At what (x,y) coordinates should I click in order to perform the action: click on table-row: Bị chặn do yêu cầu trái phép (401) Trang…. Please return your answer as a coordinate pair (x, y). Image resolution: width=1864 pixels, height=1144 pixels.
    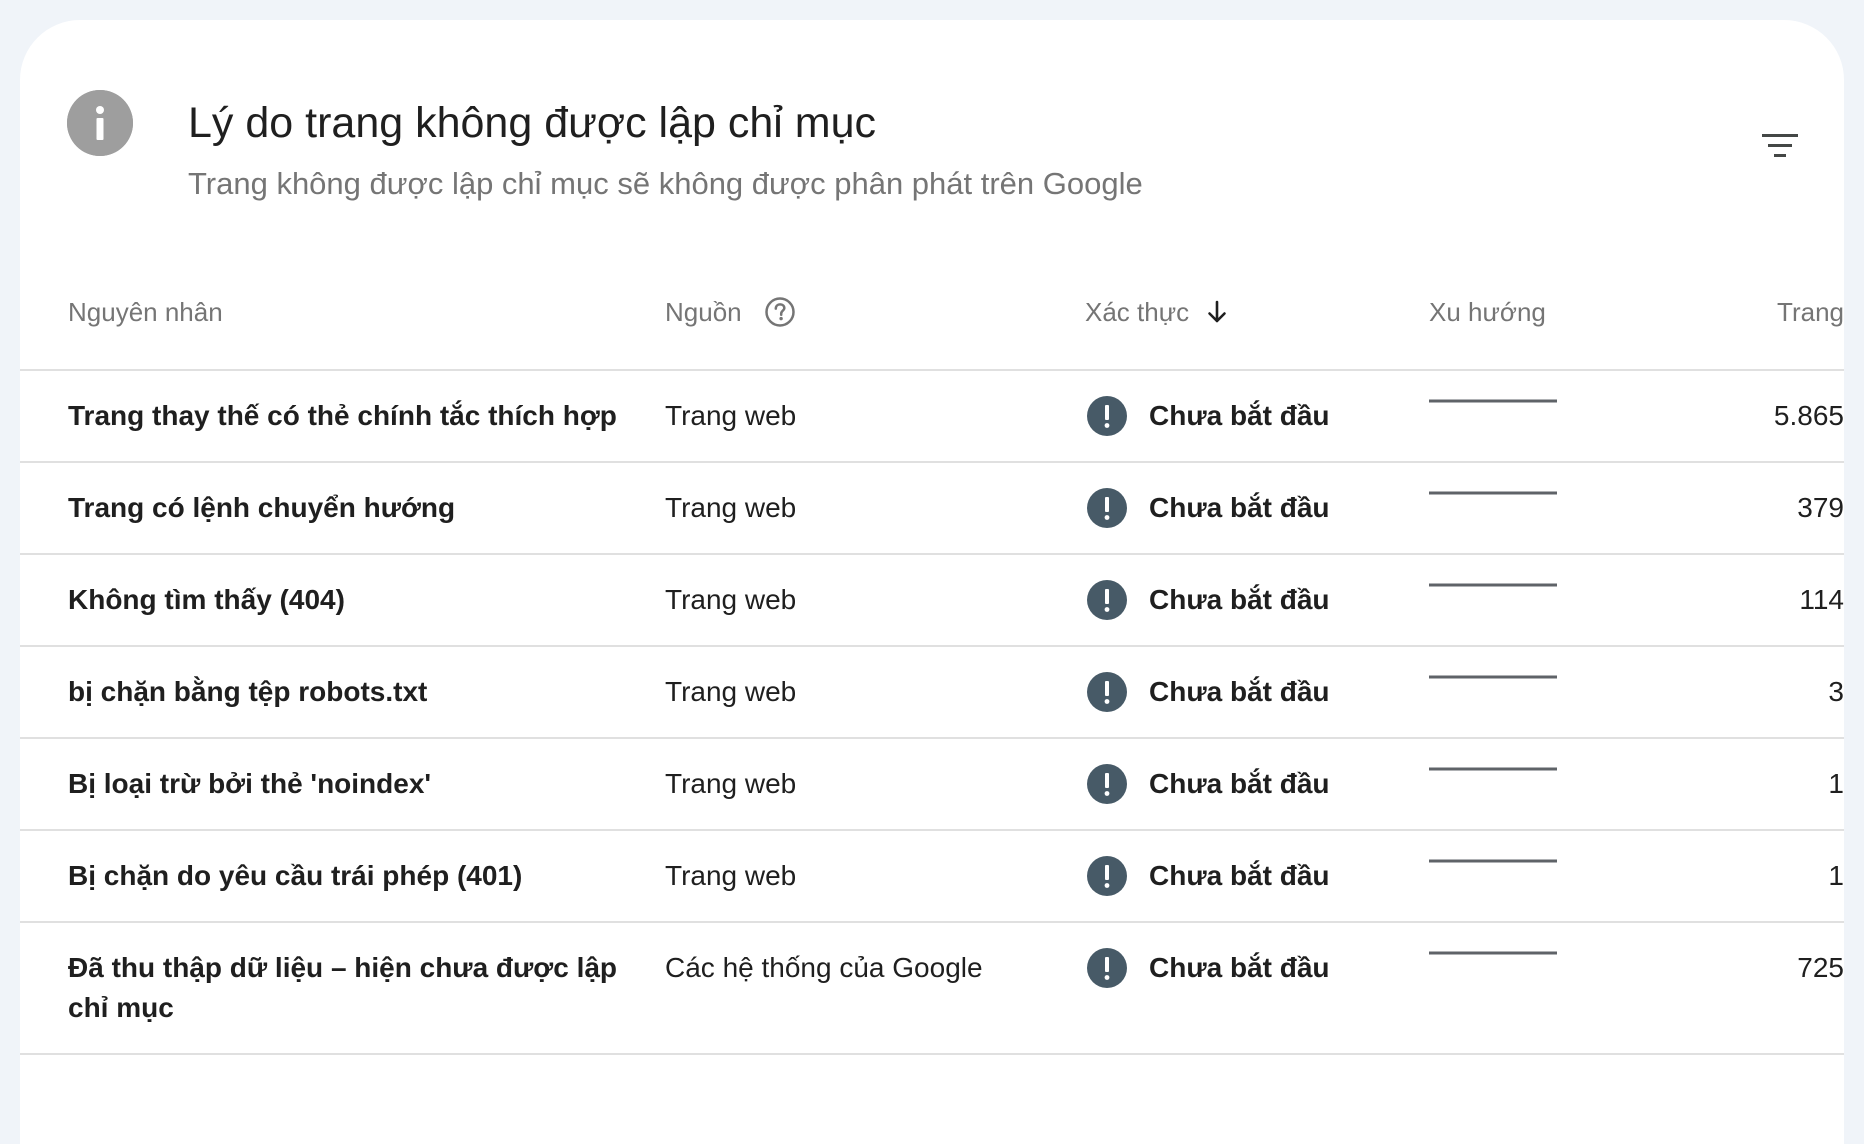
    Looking at the image, I should click on (932, 876).